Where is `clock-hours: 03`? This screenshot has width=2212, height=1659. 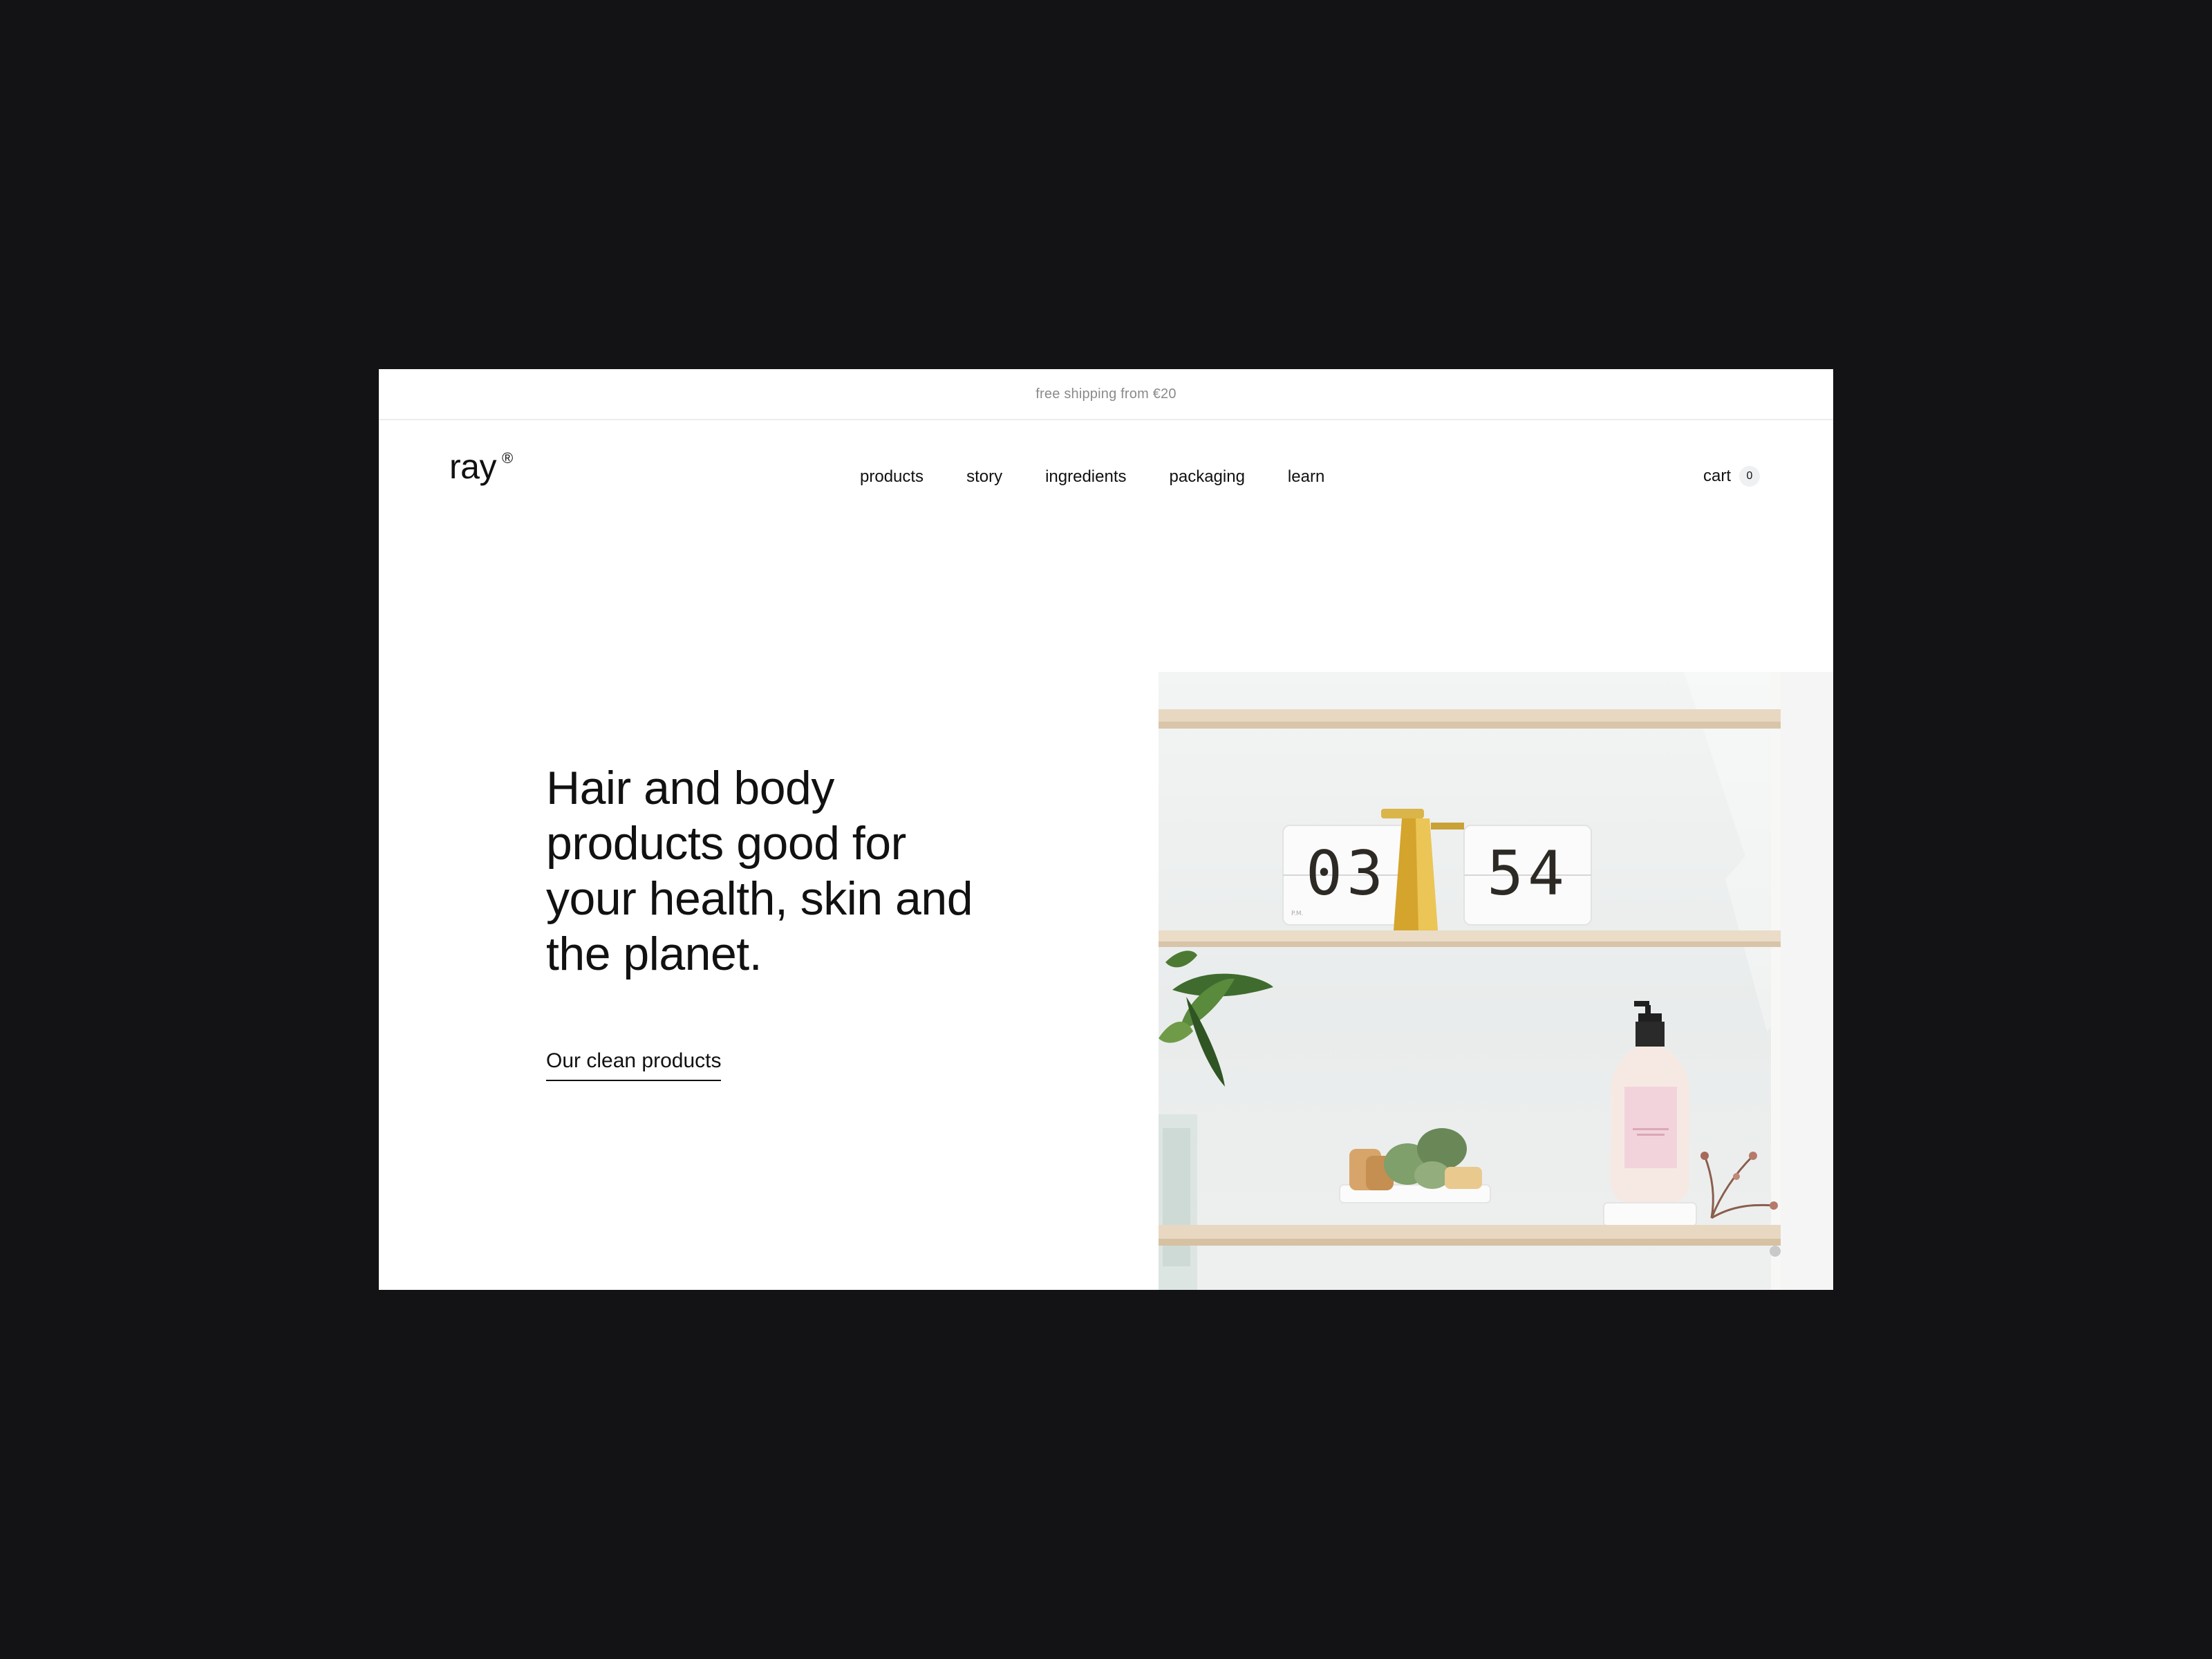
clock-hours: 03 is located at coordinates (1346, 873).